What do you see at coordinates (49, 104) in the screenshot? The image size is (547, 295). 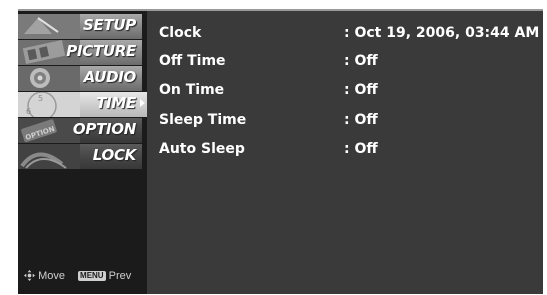 I see `clock-icon: 6 5` at bounding box center [49, 104].